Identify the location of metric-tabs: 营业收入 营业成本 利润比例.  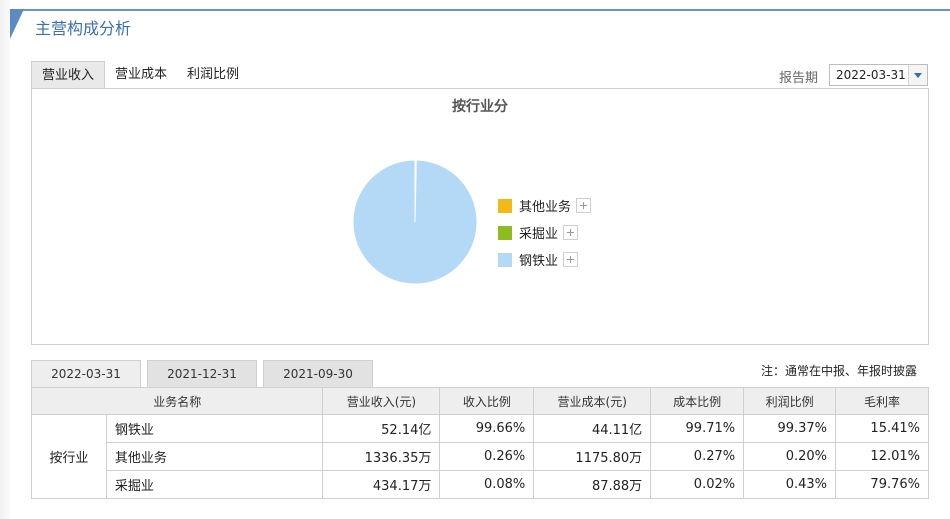
(140, 75).